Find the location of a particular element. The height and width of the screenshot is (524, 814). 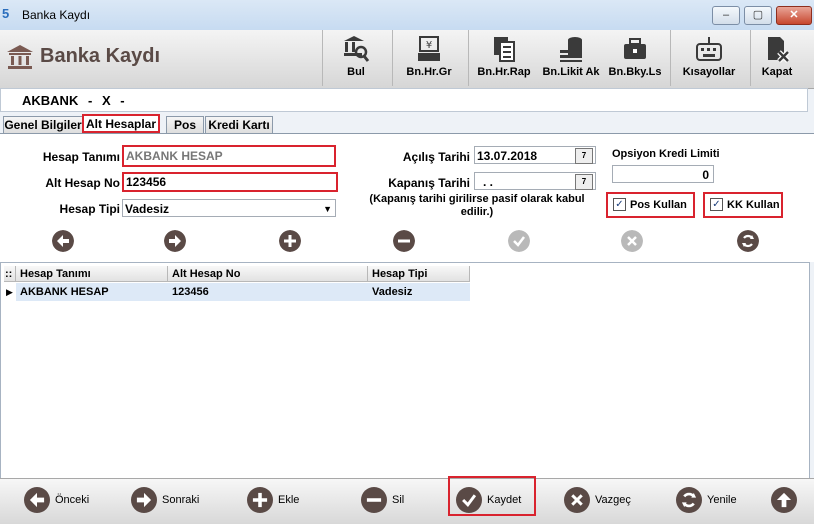

grid-corner-handle: :: is located at coordinates (10, 274).